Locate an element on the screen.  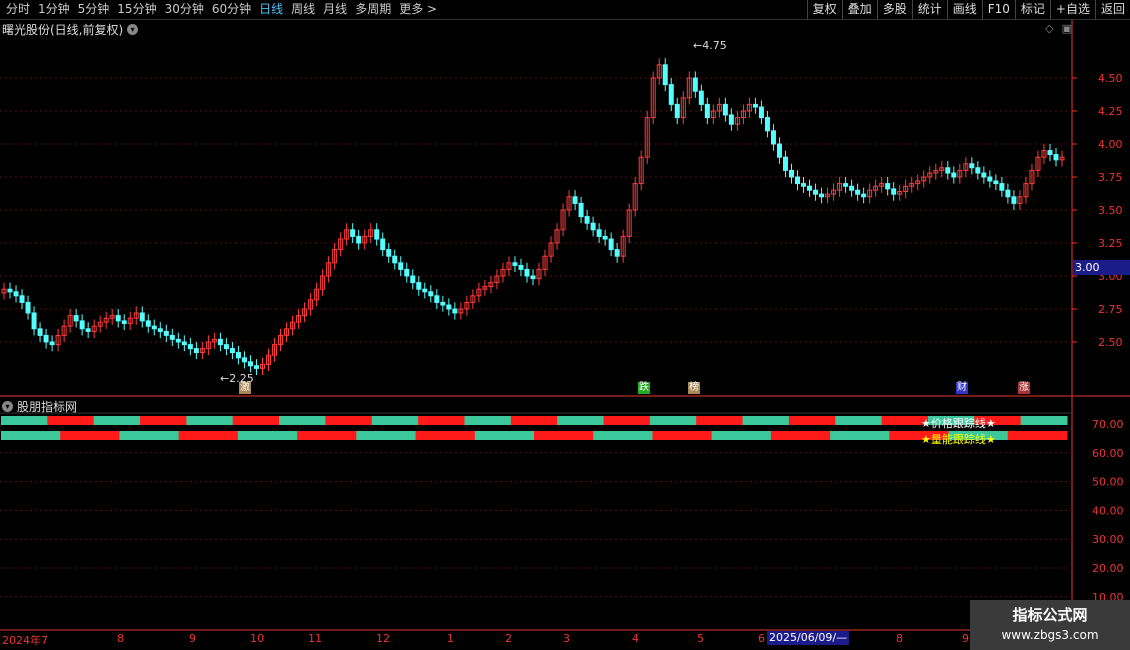
indicator-title: 股朋指标网 is located at coordinates (47, 407).